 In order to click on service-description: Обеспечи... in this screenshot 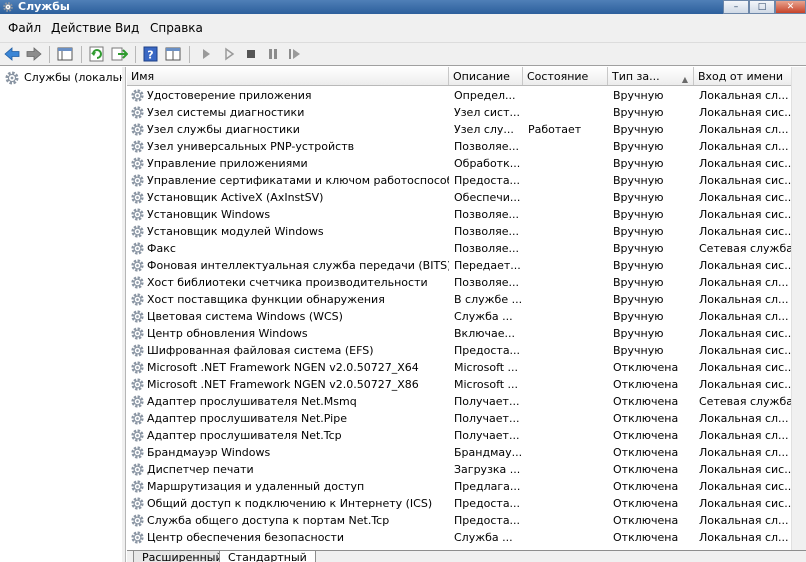, I will do `click(487, 197)`.